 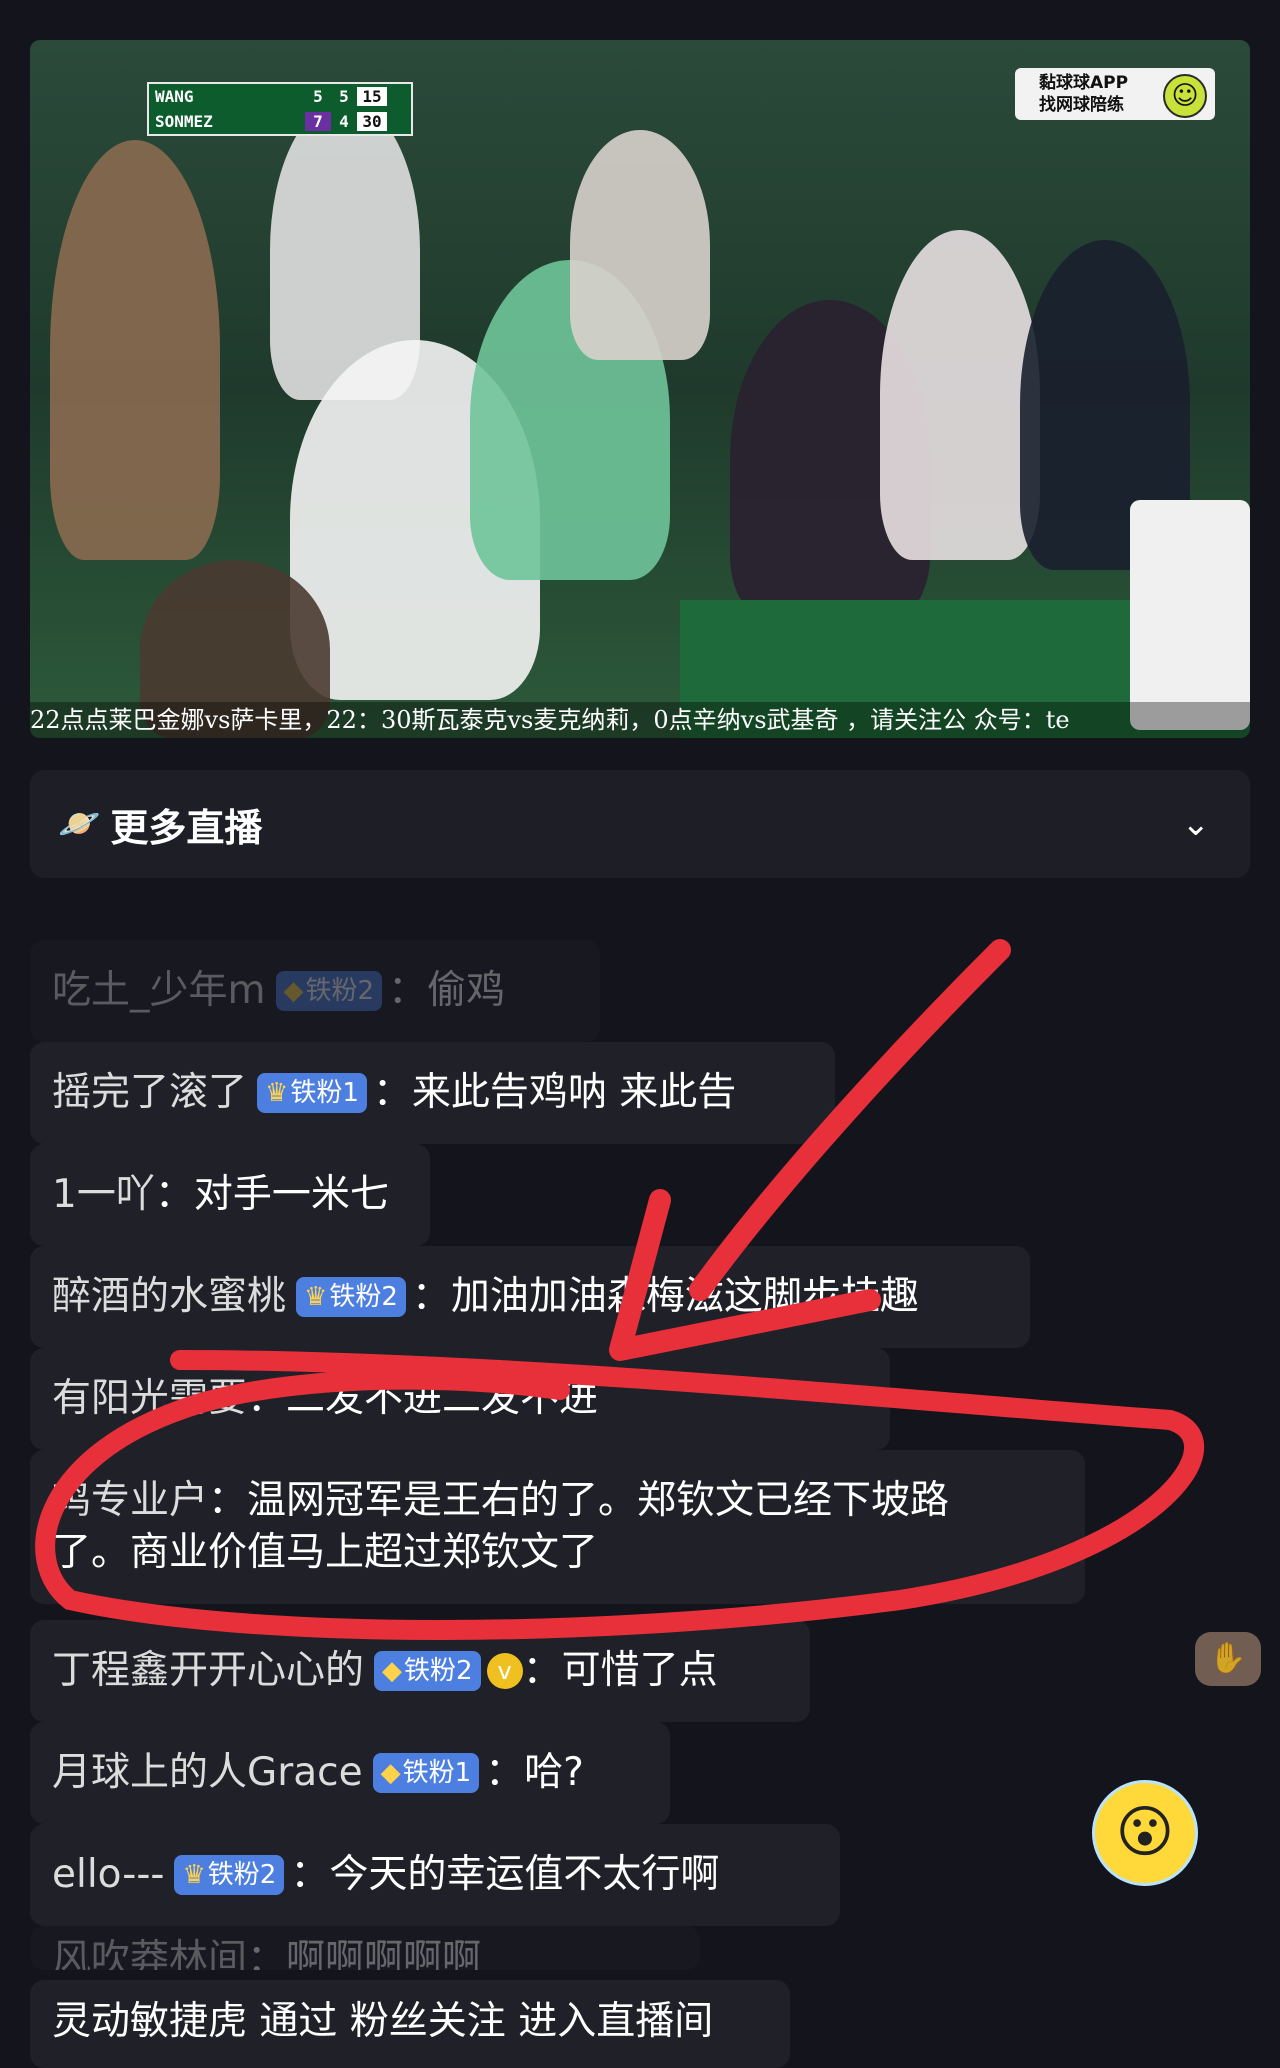 I want to click on chat-text: 可惜了点, so click(x=639, y=1670).